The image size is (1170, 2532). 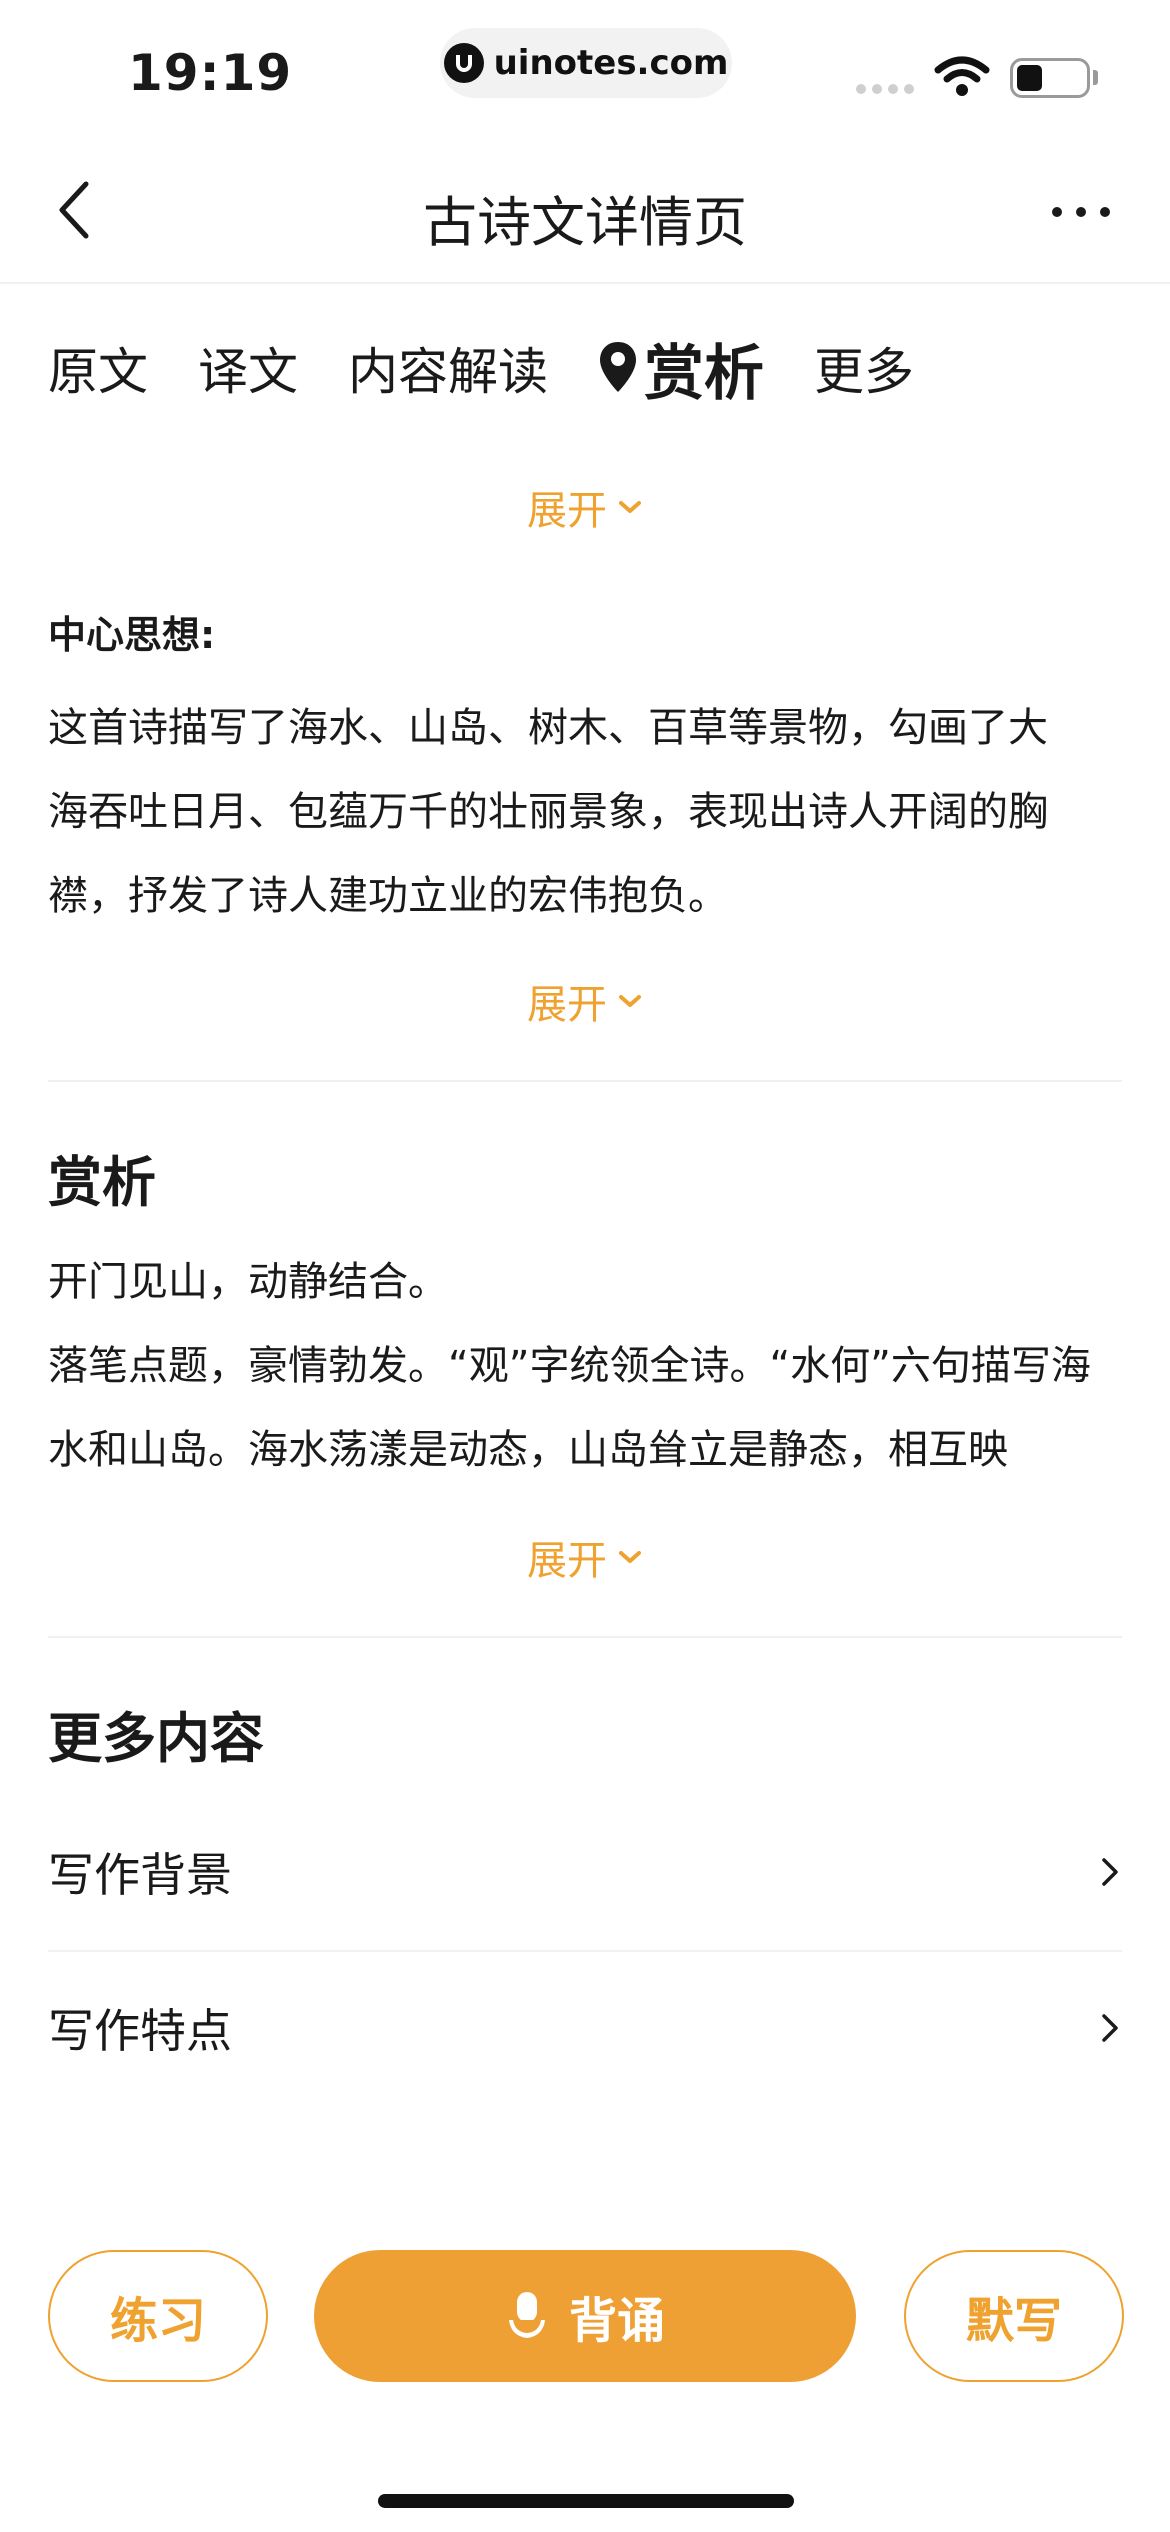 What do you see at coordinates (248, 368) in the screenshot?
I see `tab-translation: 译文` at bounding box center [248, 368].